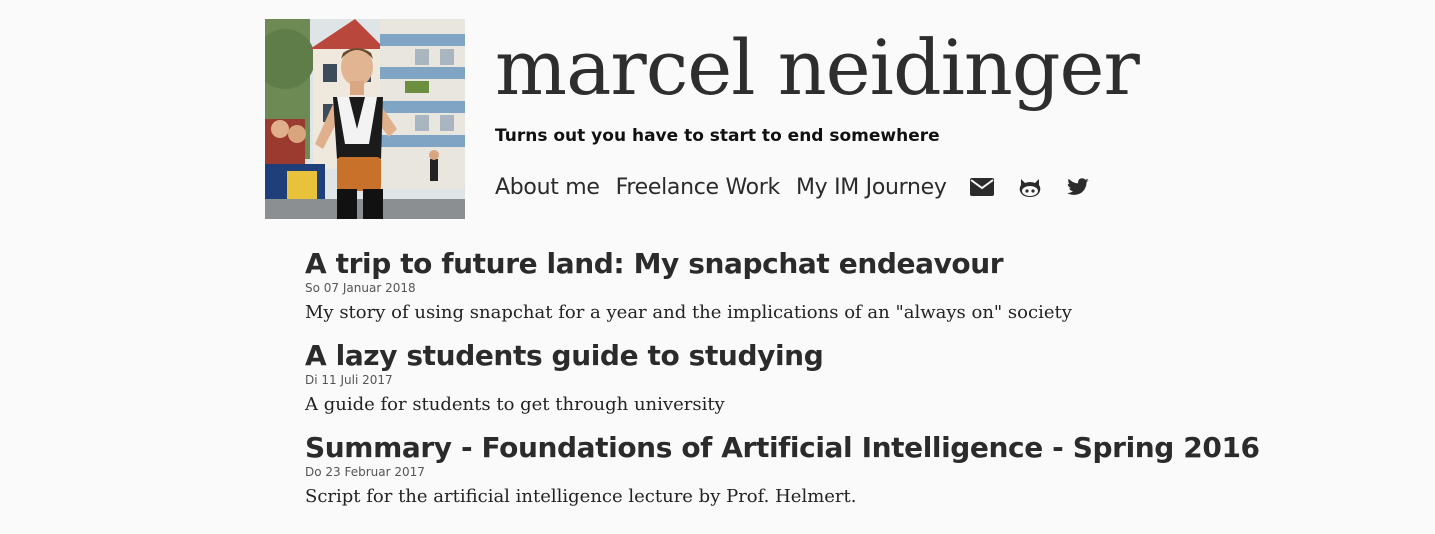  I want to click on avatar, so click(365, 119).